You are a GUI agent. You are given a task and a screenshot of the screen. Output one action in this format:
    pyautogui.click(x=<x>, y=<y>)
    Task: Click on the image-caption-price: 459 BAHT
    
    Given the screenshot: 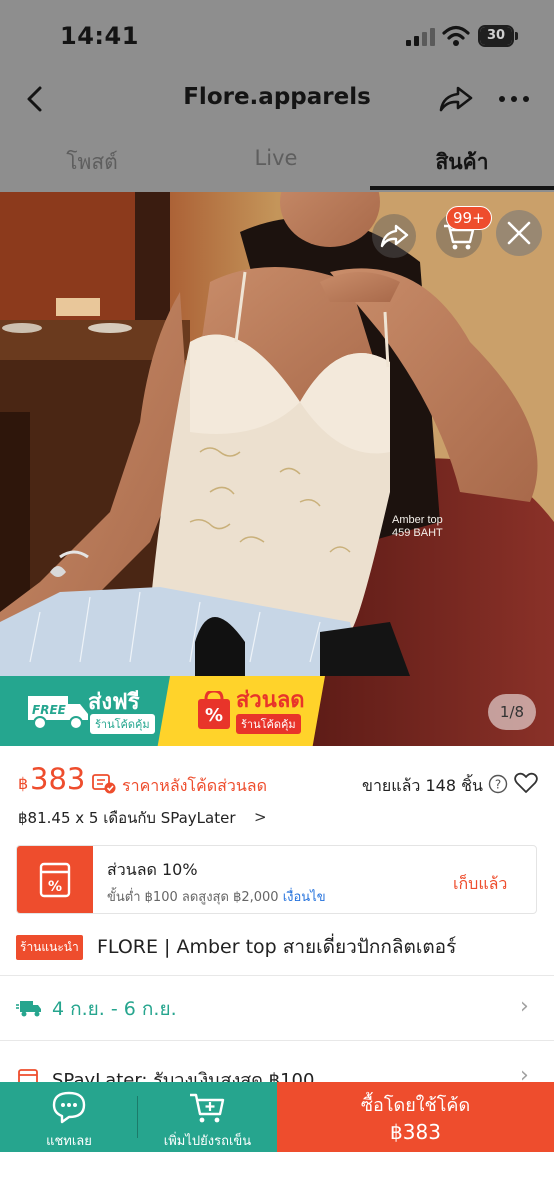 What is the action you would take?
    pyautogui.click(x=417, y=533)
    